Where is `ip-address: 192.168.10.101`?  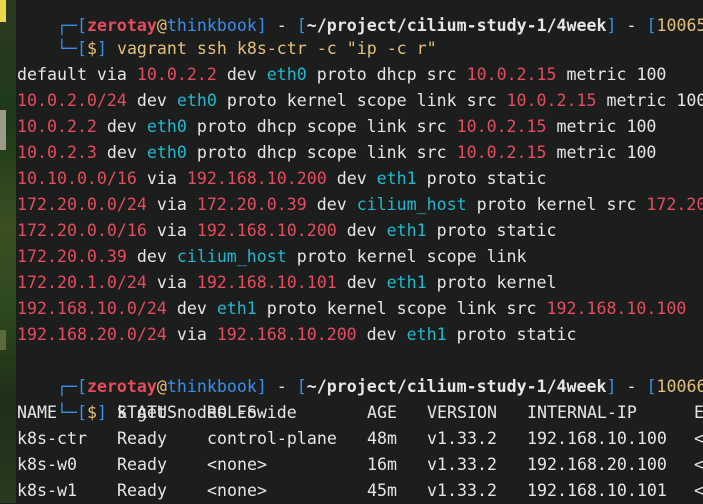 ip-address: 192.168.10.101 is located at coordinates (267, 282).